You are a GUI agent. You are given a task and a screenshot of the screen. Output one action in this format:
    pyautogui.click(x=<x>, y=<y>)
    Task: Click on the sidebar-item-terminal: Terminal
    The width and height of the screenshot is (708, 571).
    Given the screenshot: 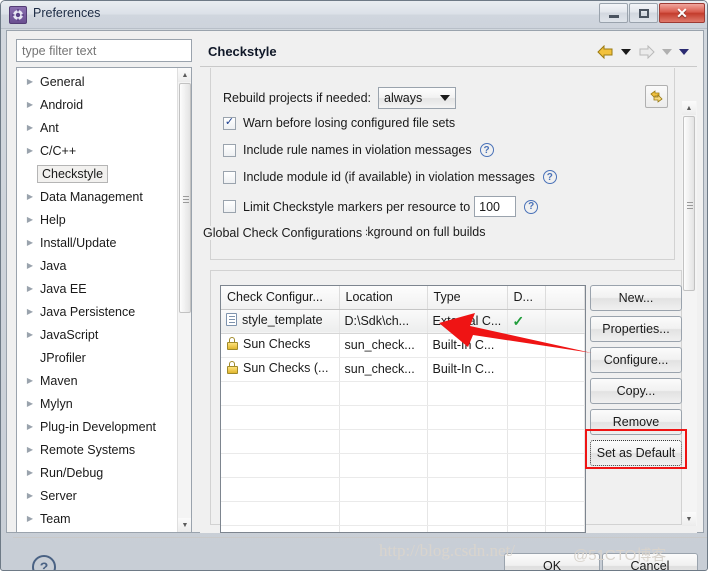 What is the action you would take?
    pyautogui.click(x=98, y=531)
    